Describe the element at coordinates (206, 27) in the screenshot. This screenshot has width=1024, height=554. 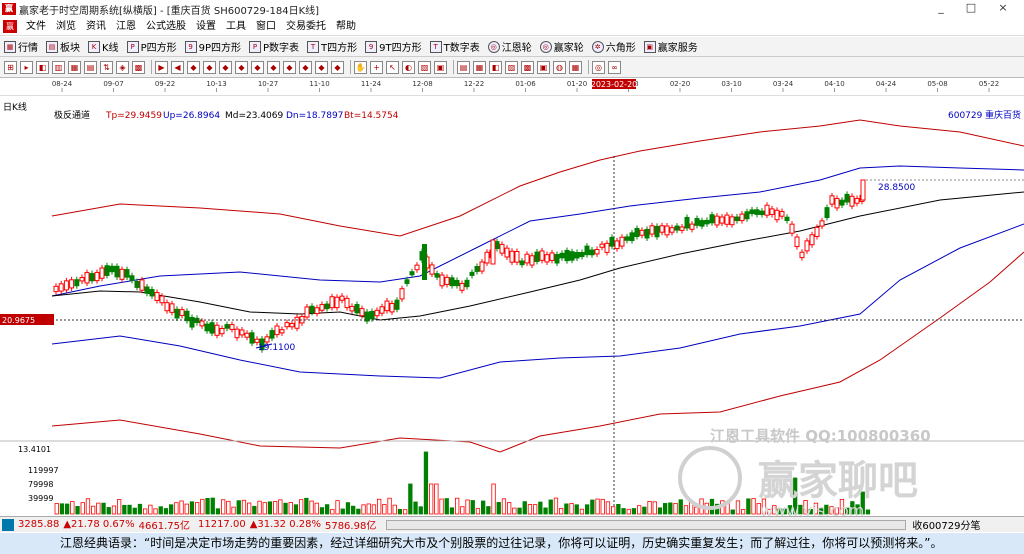
I see `menu-settings: 设置` at that location.